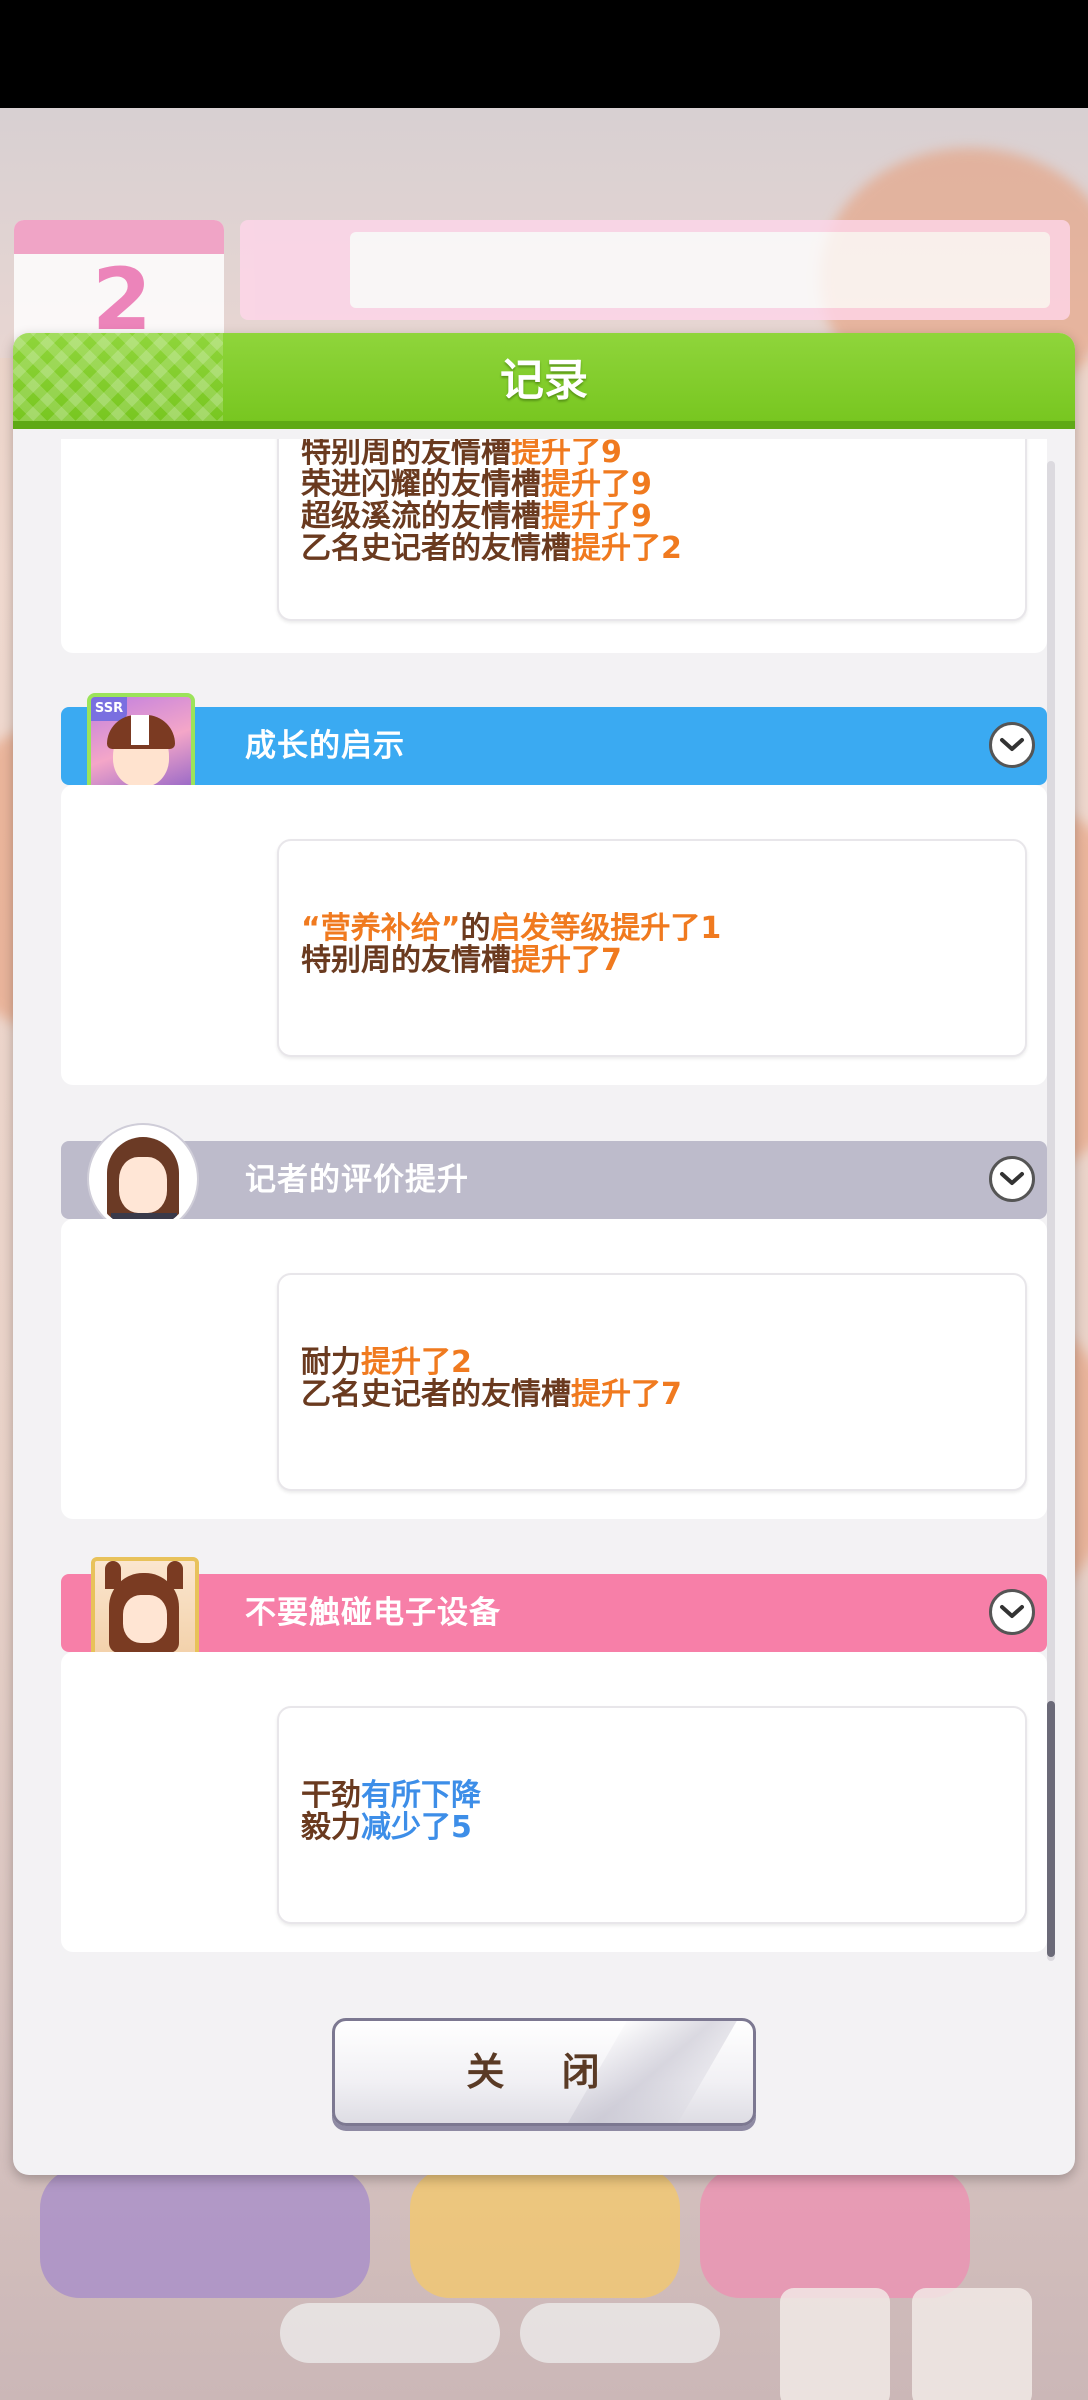 The width and height of the screenshot is (1088, 2400). What do you see at coordinates (357, 1180) in the screenshot?
I see `event-title: 记者的评价提升` at bounding box center [357, 1180].